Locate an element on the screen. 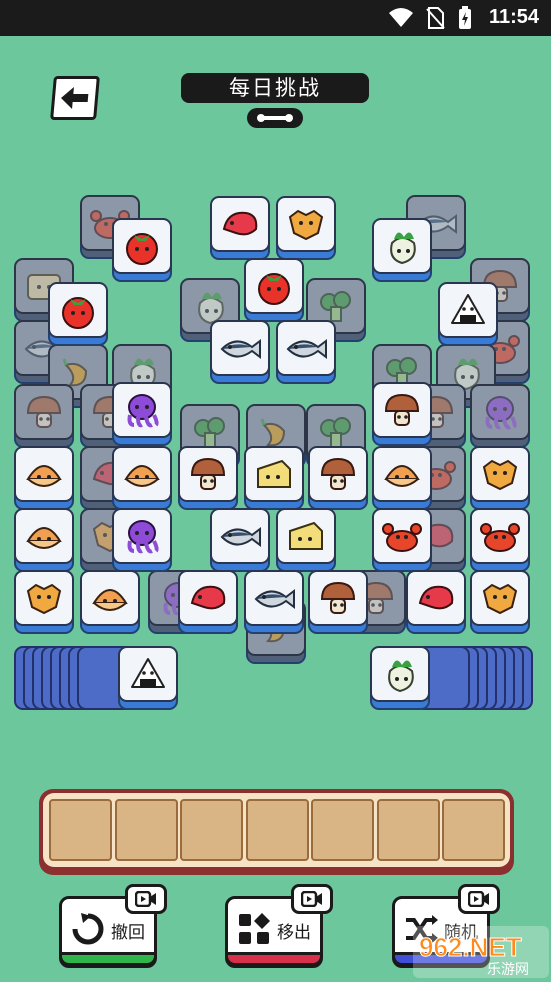 The image size is (551, 982). tile-tray is located at coordinates (276, 832).